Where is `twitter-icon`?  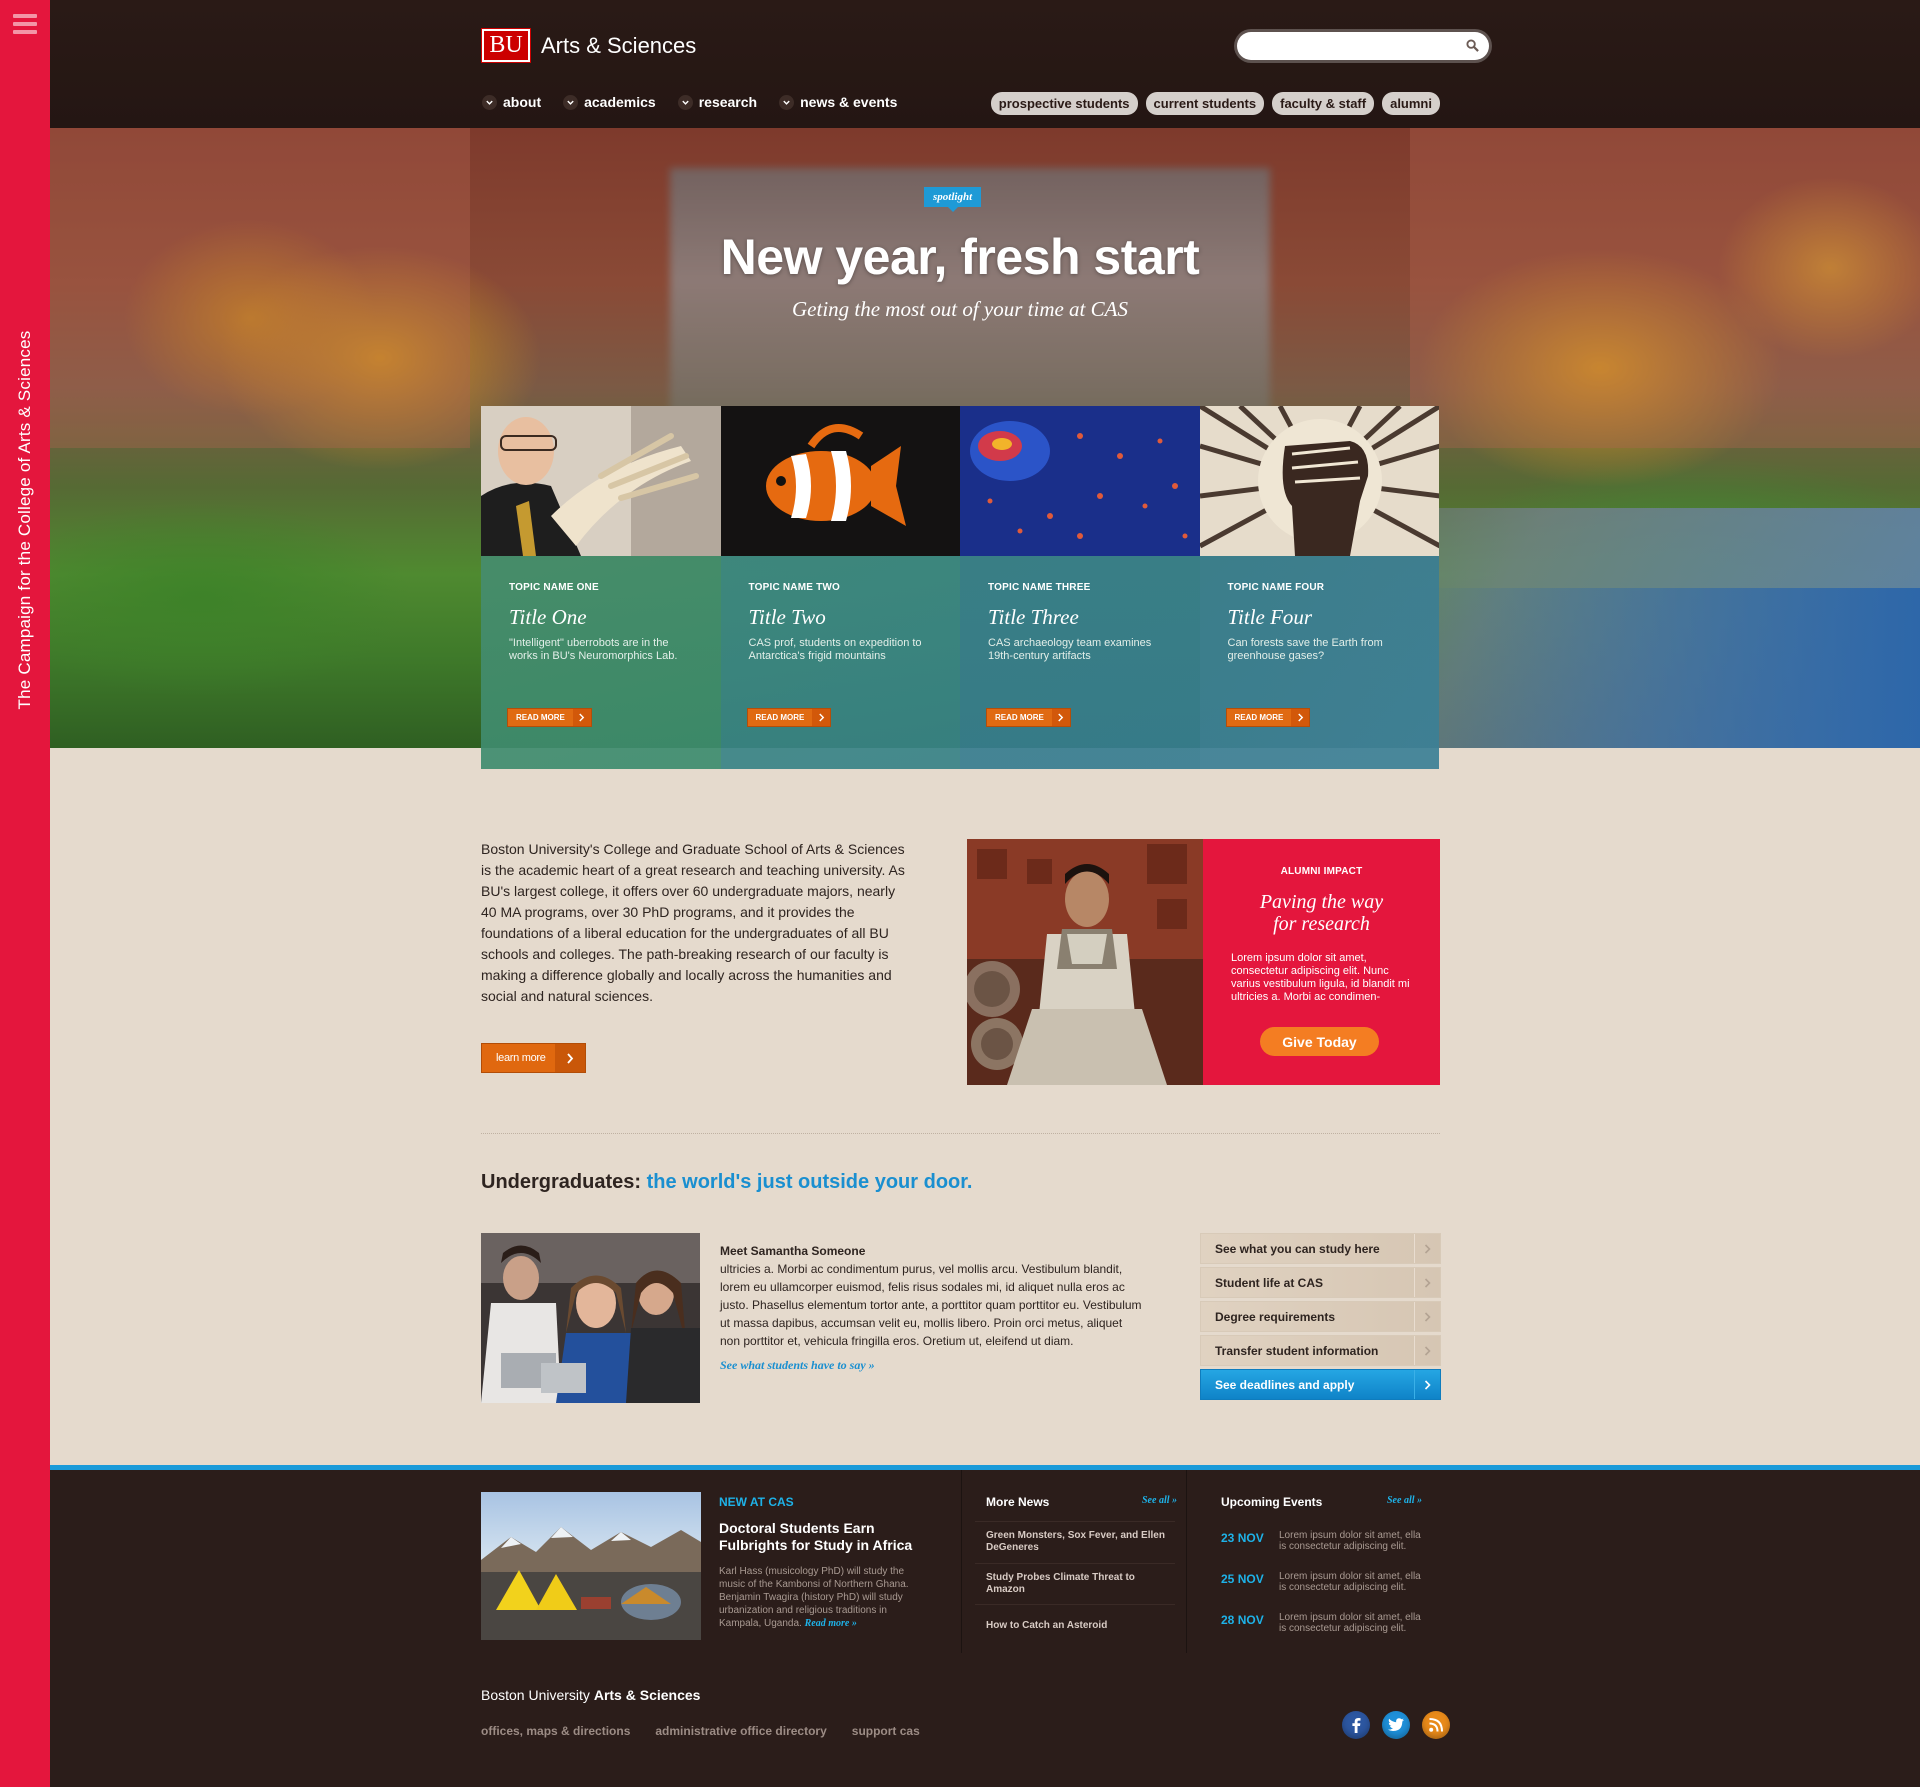
twitter-icon is located at coordinates (1396, 1725).